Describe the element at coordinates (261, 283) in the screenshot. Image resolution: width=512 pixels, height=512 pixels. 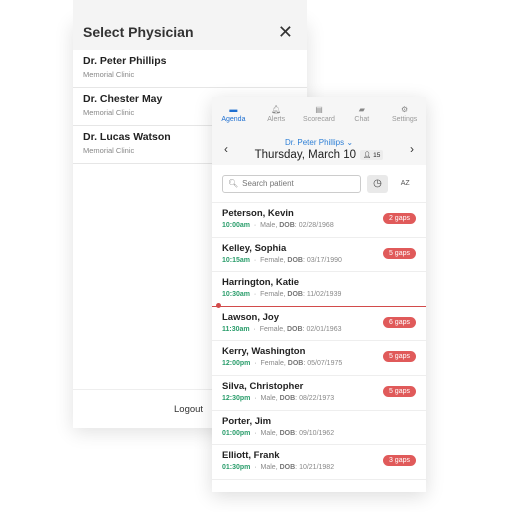
I see `patient-name: Harrington, Katie` at that location.